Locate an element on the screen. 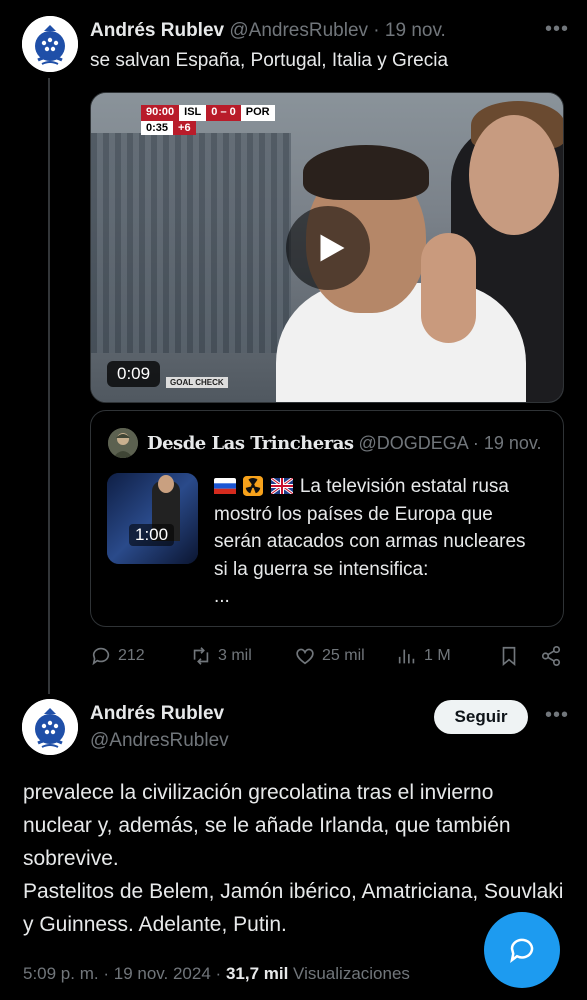  reply-icon is located at coordinates (101, 656).